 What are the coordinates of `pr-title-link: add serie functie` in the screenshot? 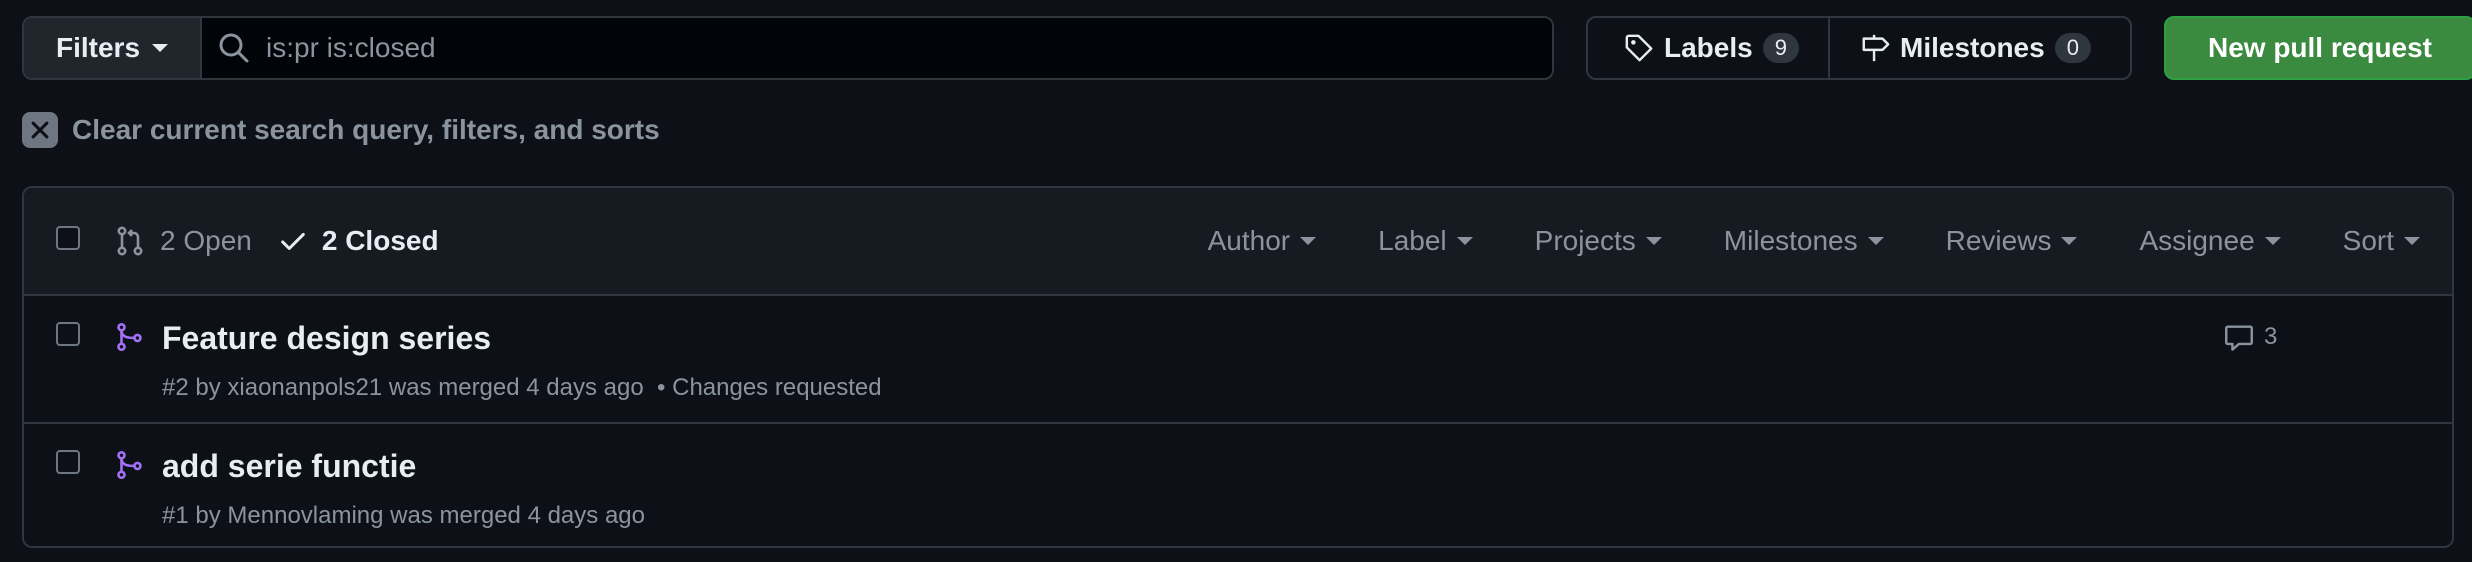 It's located at (289, 466).